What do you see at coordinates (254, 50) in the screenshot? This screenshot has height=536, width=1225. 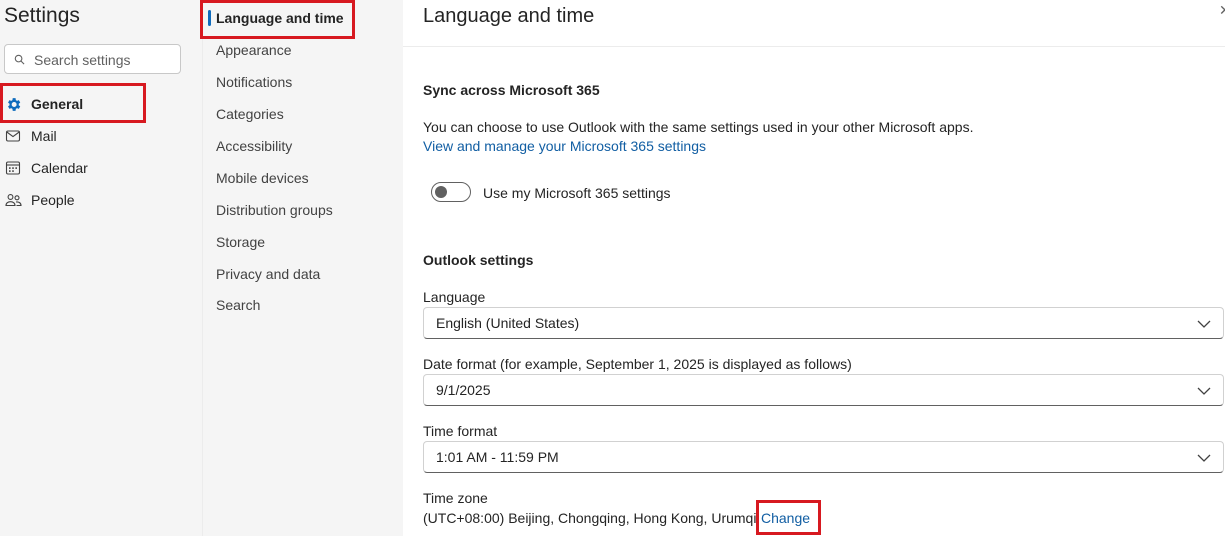 I see `subnav-item-appearance: Appearance` at bounding box center [254, 50].